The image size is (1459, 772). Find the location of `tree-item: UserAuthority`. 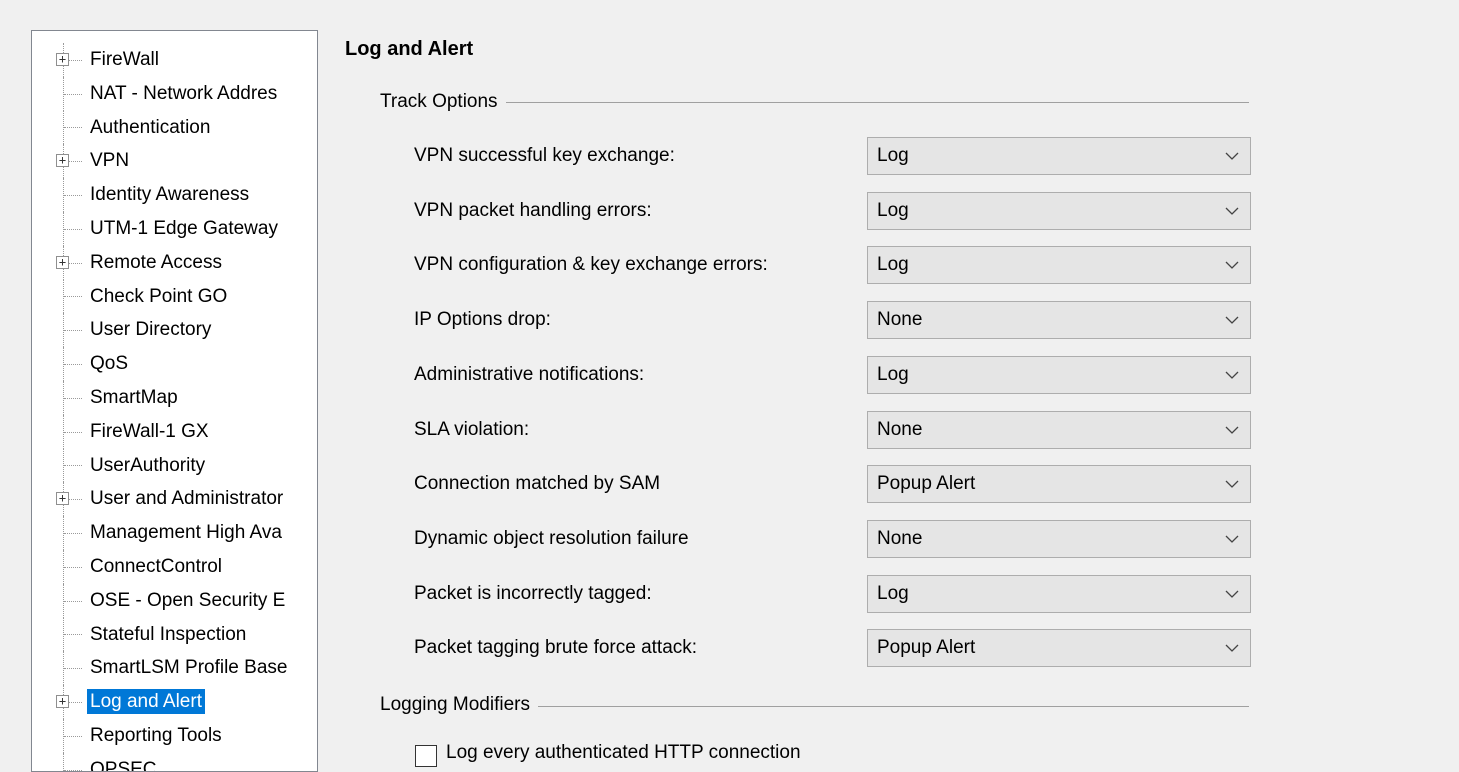

tree-item: UserAuthority is located at coordinates (174, 465).